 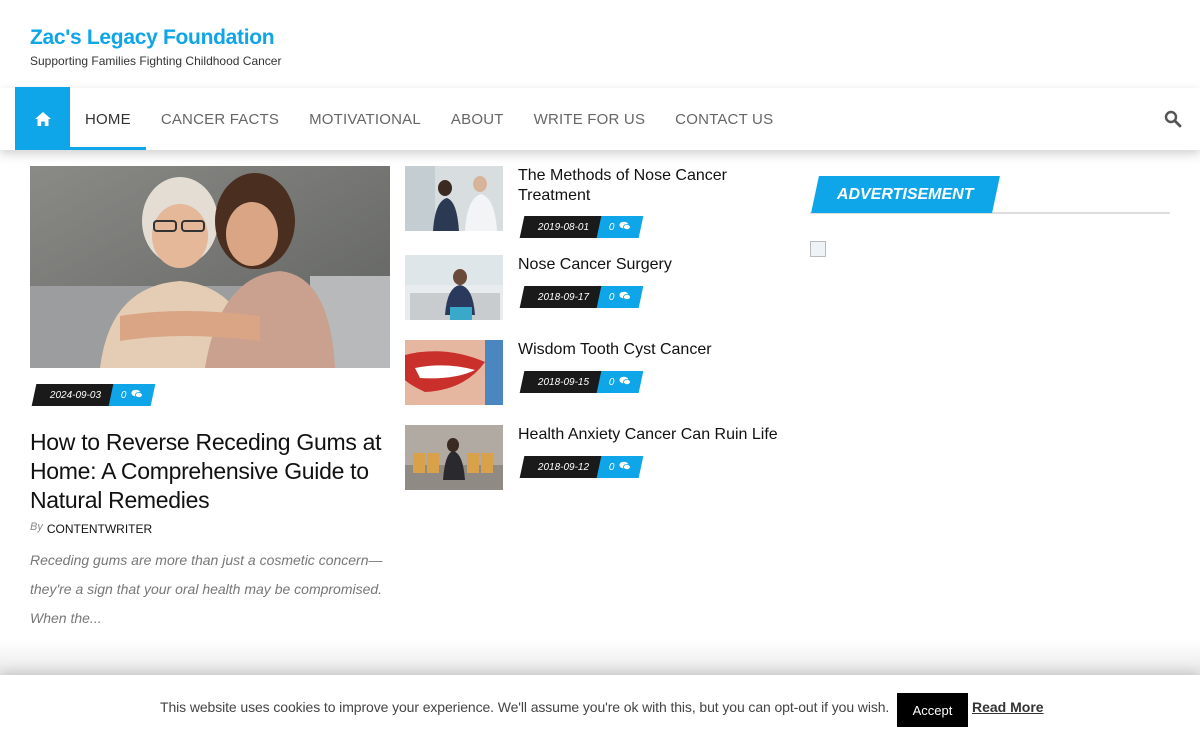 What do you see at coordinates (562, 227) in the screenshot?
I see `post-date-badge: 2019-08-01` at bounding box center [562, 227].